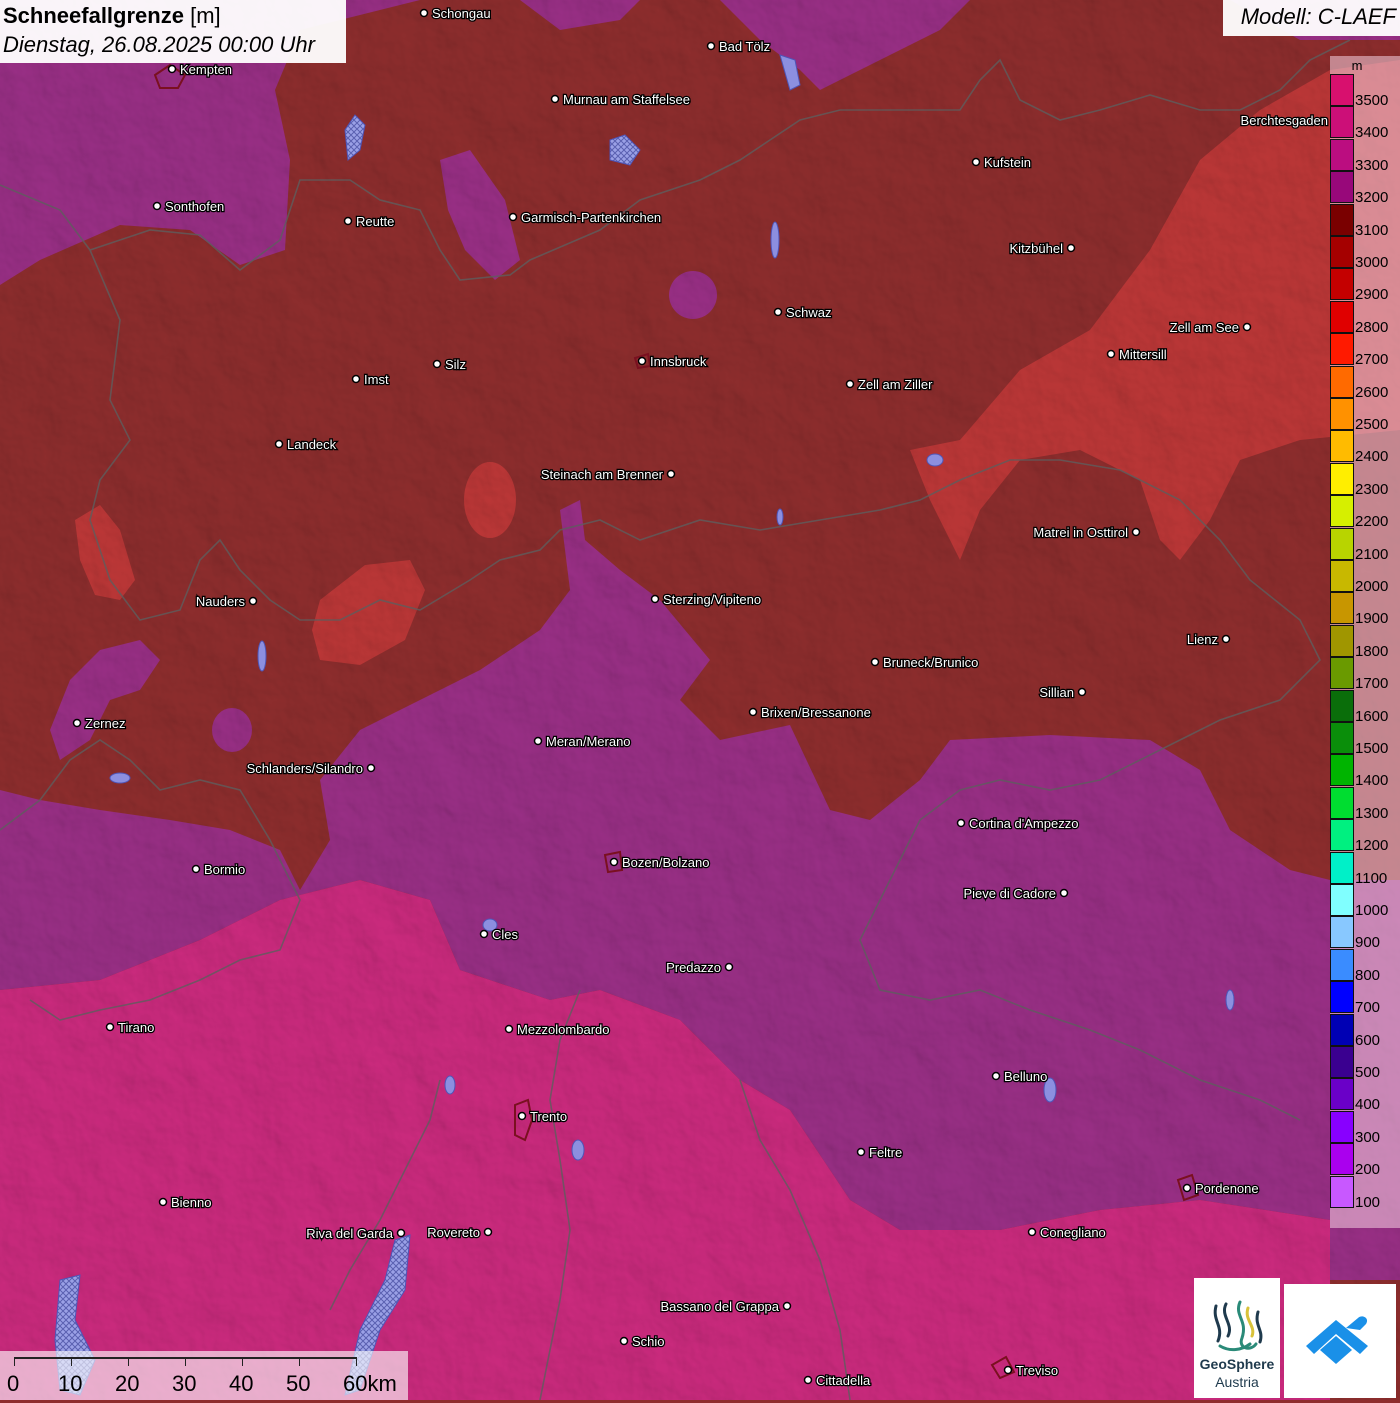 This screenshot has height=1403, width=1400. What do you see at coordinates (1371, 878) in the screenshot?
I see `legend-label: 1100` at bounding box center [1371, 878].